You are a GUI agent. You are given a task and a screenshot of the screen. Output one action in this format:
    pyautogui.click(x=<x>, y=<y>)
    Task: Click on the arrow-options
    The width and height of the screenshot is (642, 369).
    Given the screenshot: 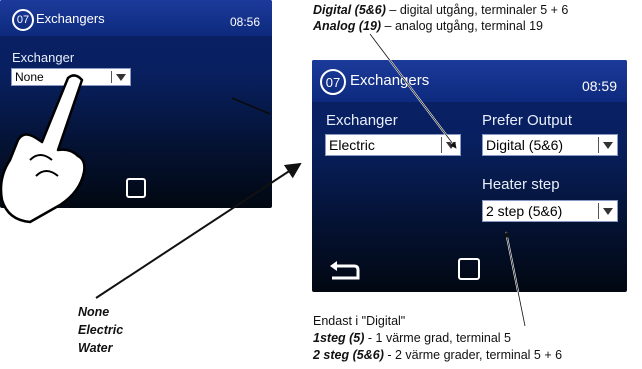 What is the action you would take?
    pyautogui.click(x=198, y=230)
    